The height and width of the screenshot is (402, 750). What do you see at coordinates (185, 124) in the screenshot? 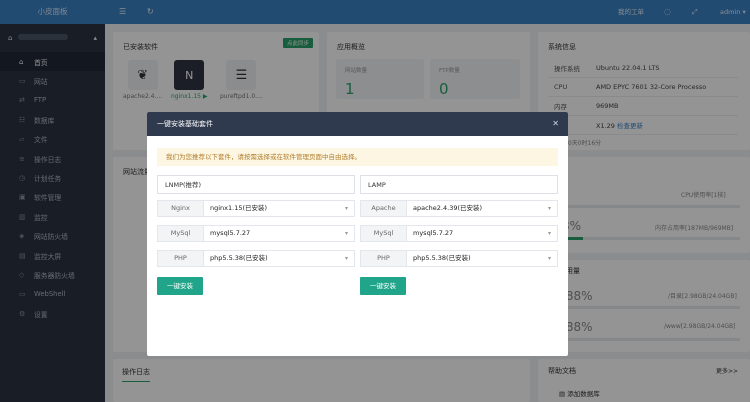
I see `modal-title: 一键安装基础套件` at bounding box center [185, 124].